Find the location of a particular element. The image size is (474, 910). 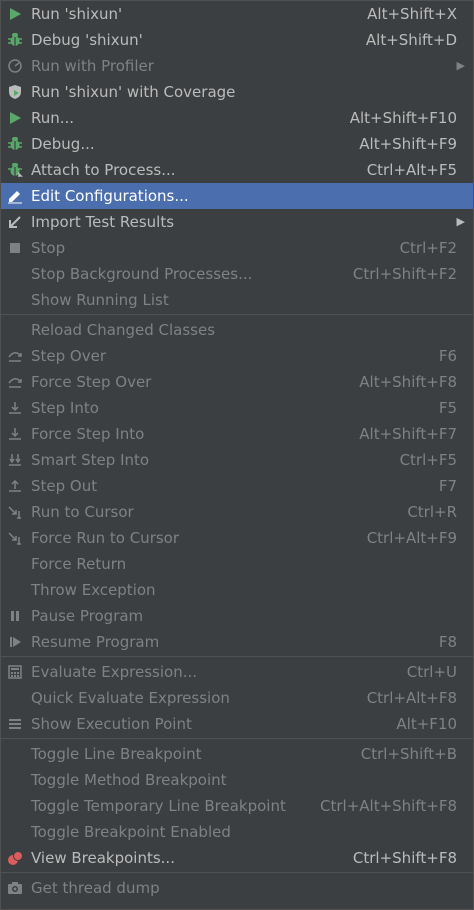

menu-item-run: Run... Alt+Shift+F10 is located at coordinates (237, 118).